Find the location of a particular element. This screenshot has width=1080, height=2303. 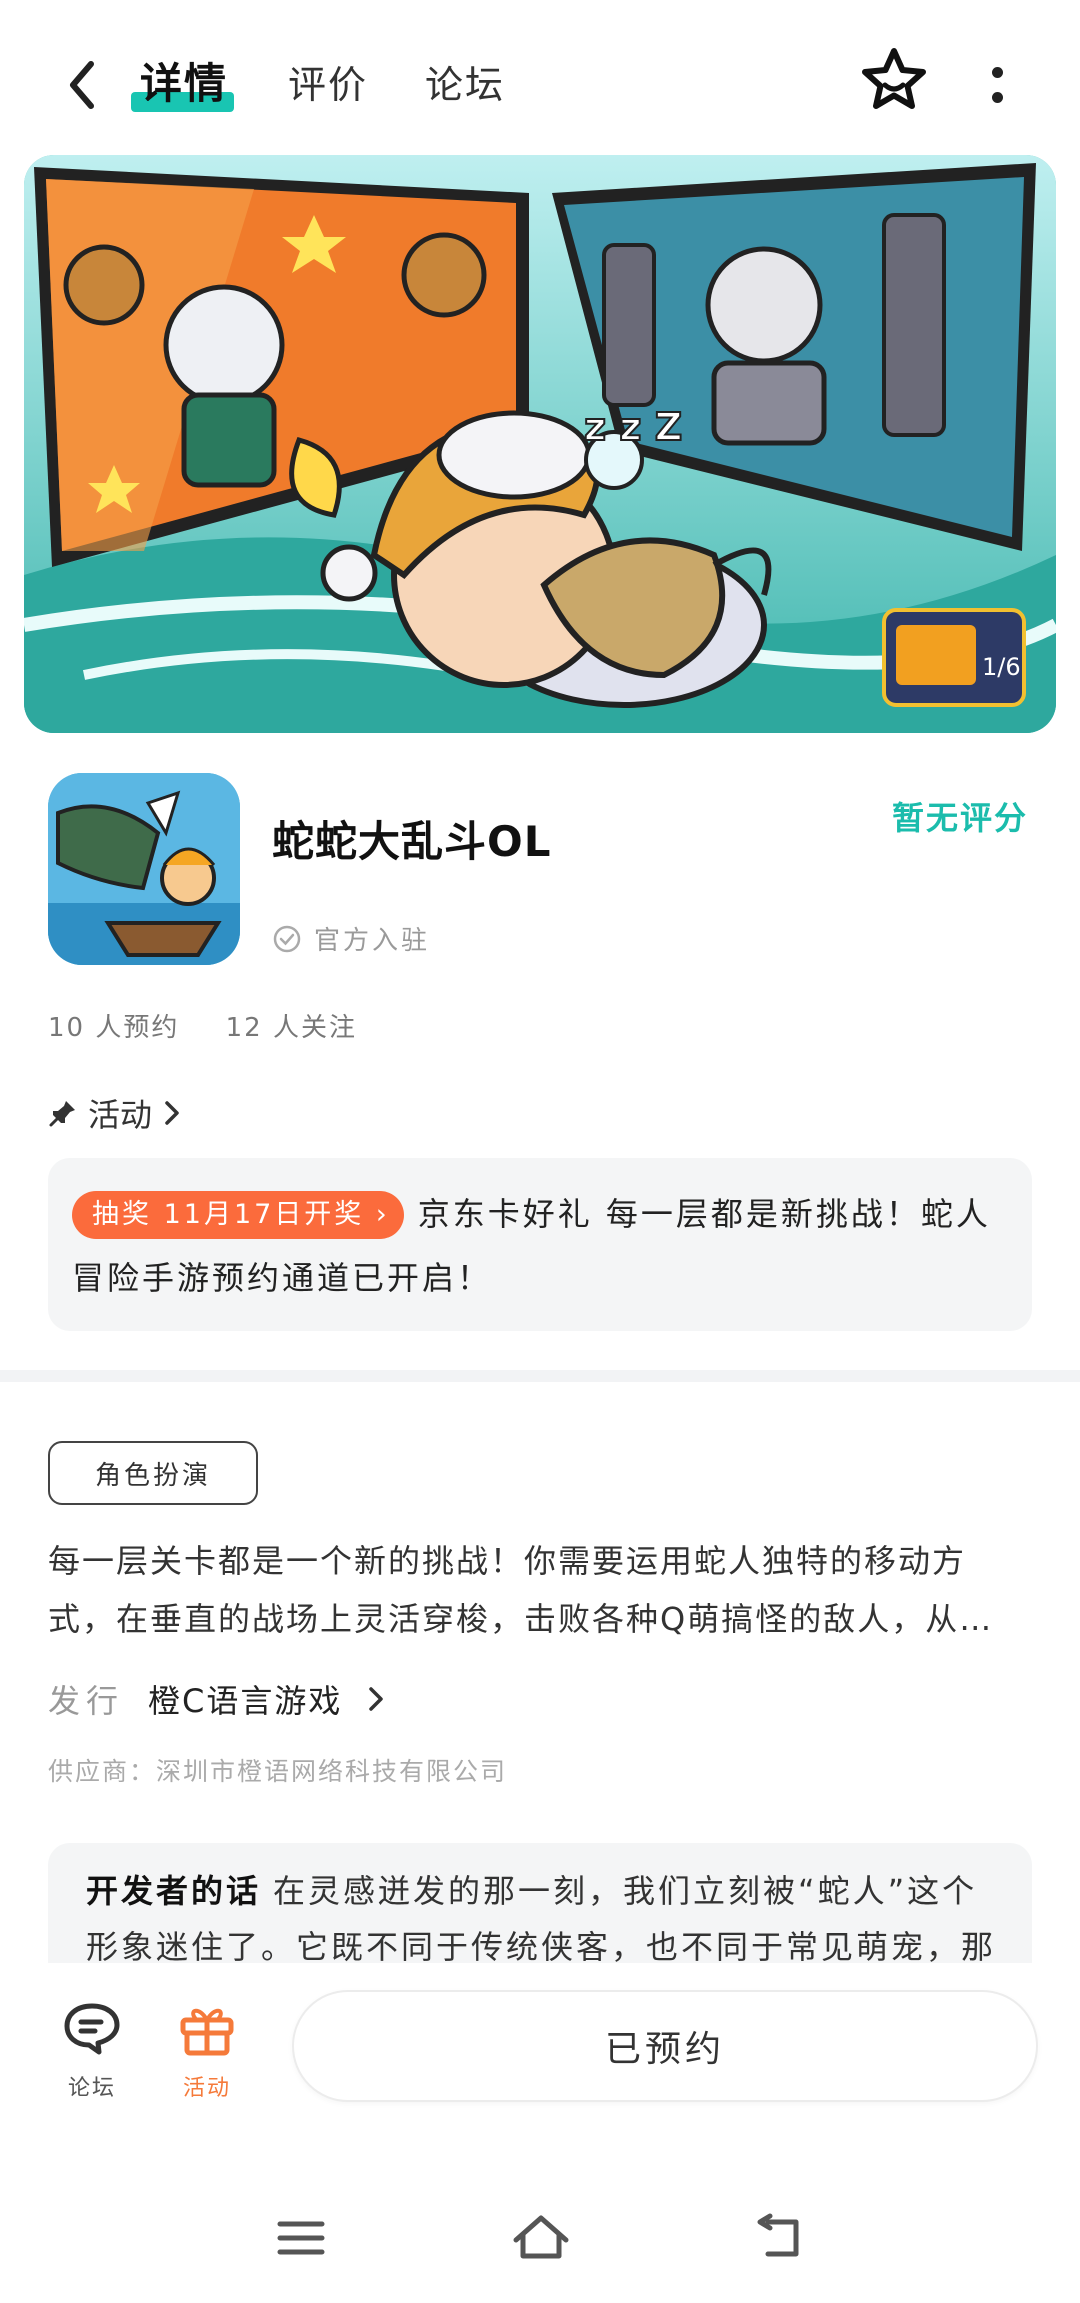

gift-icon is located at coordinates (207, 2032).